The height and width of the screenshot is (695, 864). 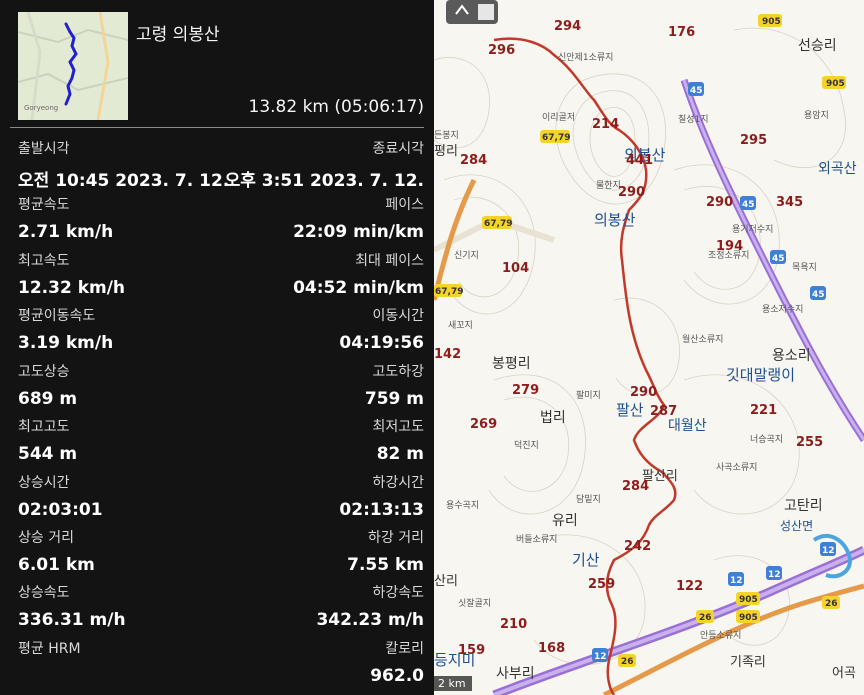 What do you see at coordinates (370, 606) in the screenshot?
I see `stat-descent-speed: 하강속도 342.23 m/h` at bounding box center [370, 606].